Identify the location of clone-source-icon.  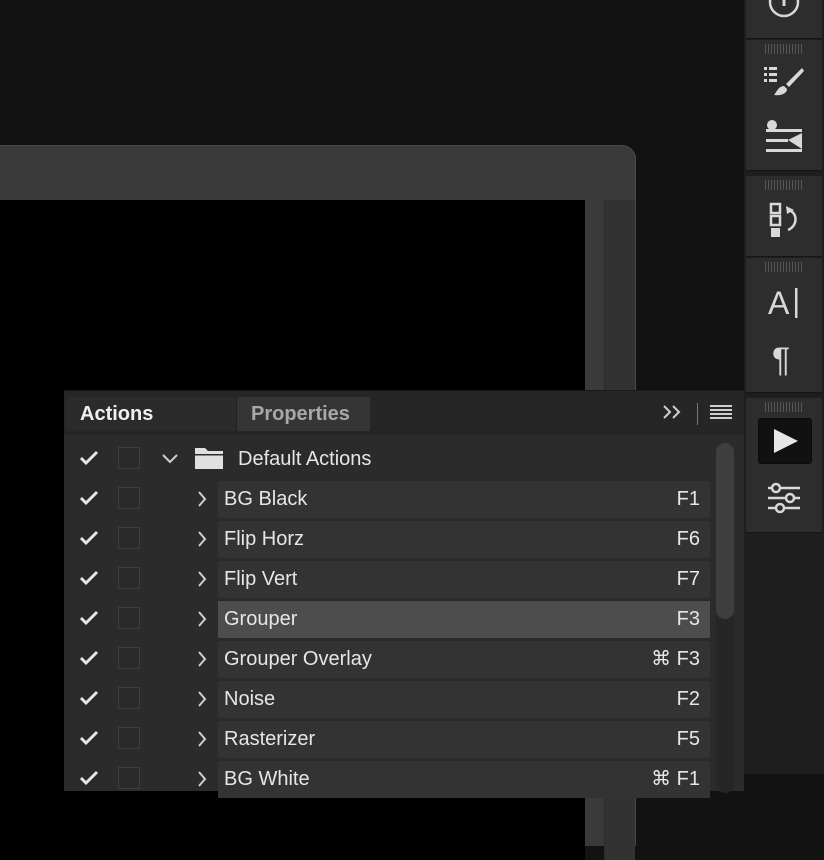
(784, 136).